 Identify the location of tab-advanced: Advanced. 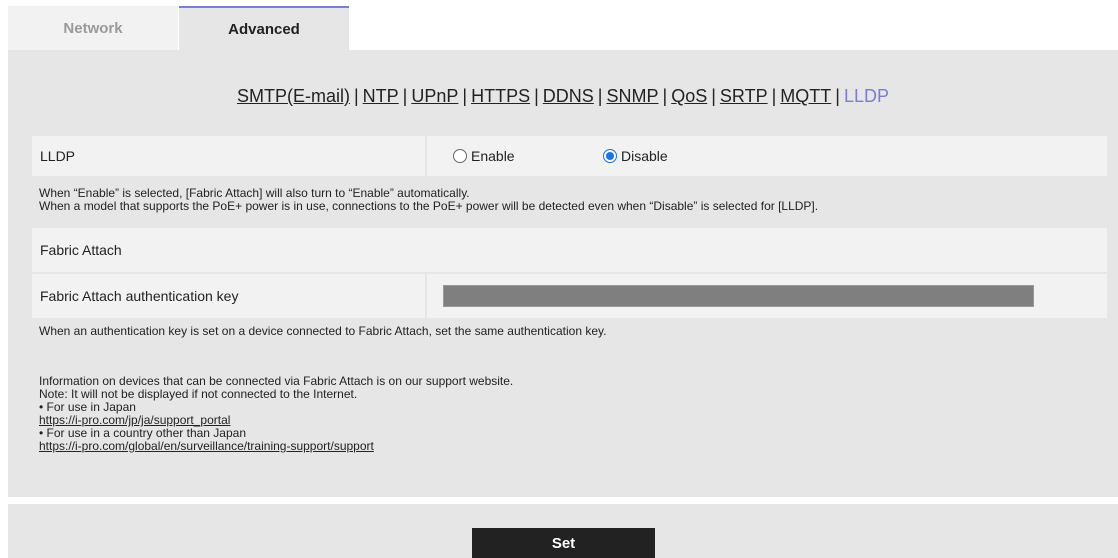
(264, 28).